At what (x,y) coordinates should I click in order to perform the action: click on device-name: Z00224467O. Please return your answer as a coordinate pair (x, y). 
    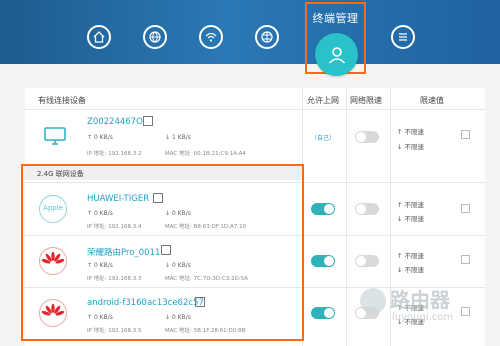
    Looking at the image, I should click on (115, 122).